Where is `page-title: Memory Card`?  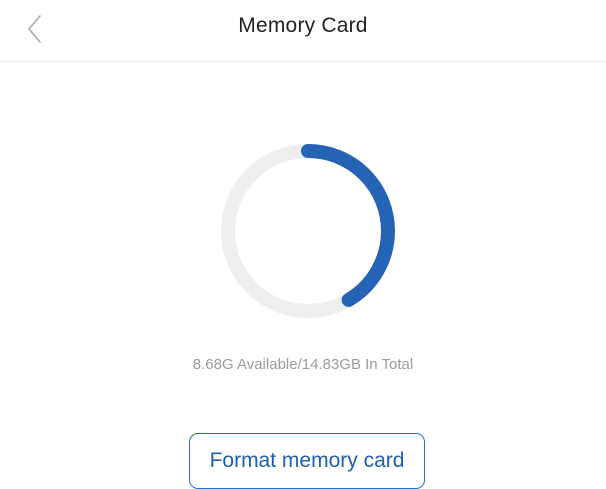
page-title: Memory Card is located at coordinates (303, 25).